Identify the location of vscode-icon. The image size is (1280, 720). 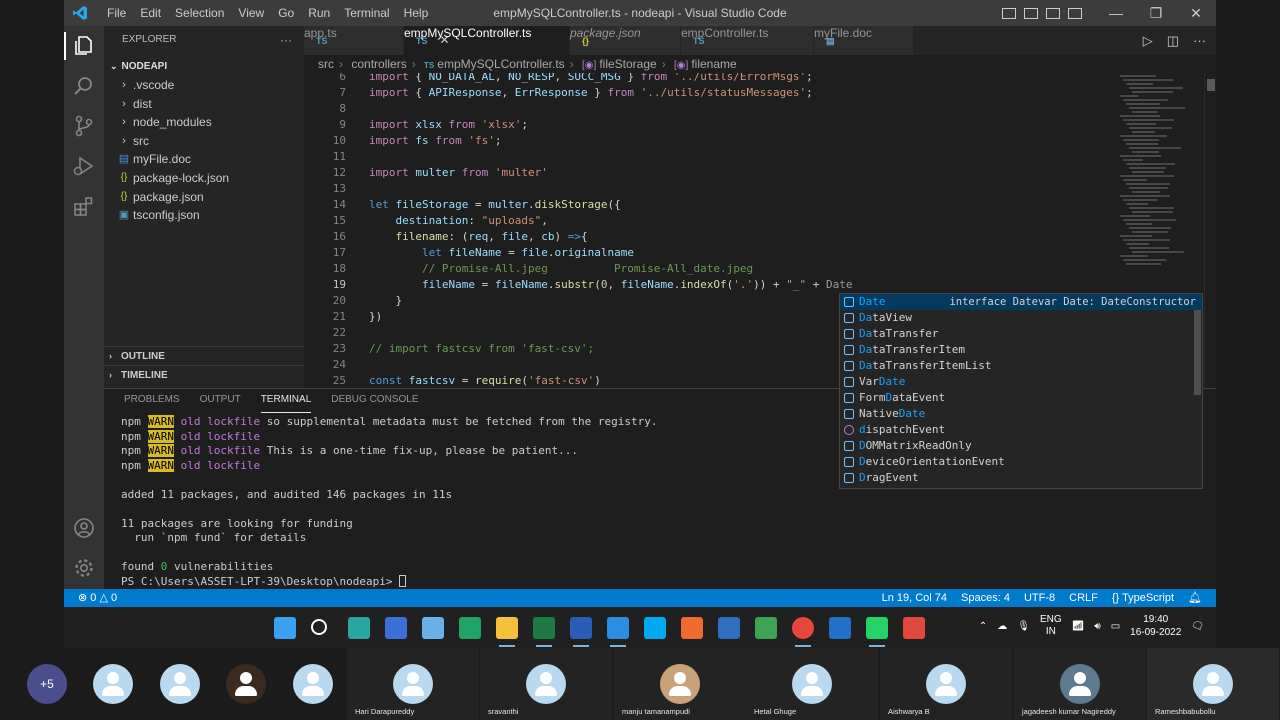
(618, 628).